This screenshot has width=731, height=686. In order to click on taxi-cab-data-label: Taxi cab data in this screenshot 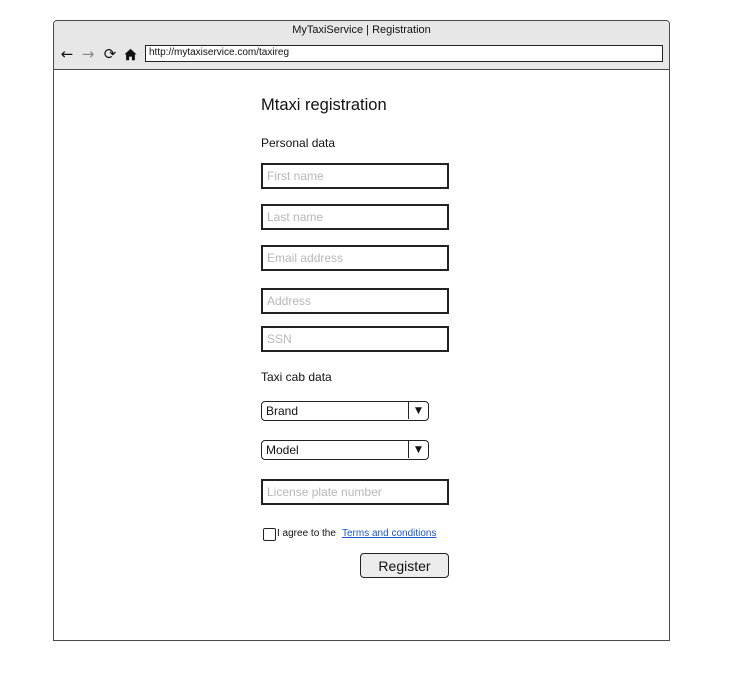, I will do `click(296, 377)`.